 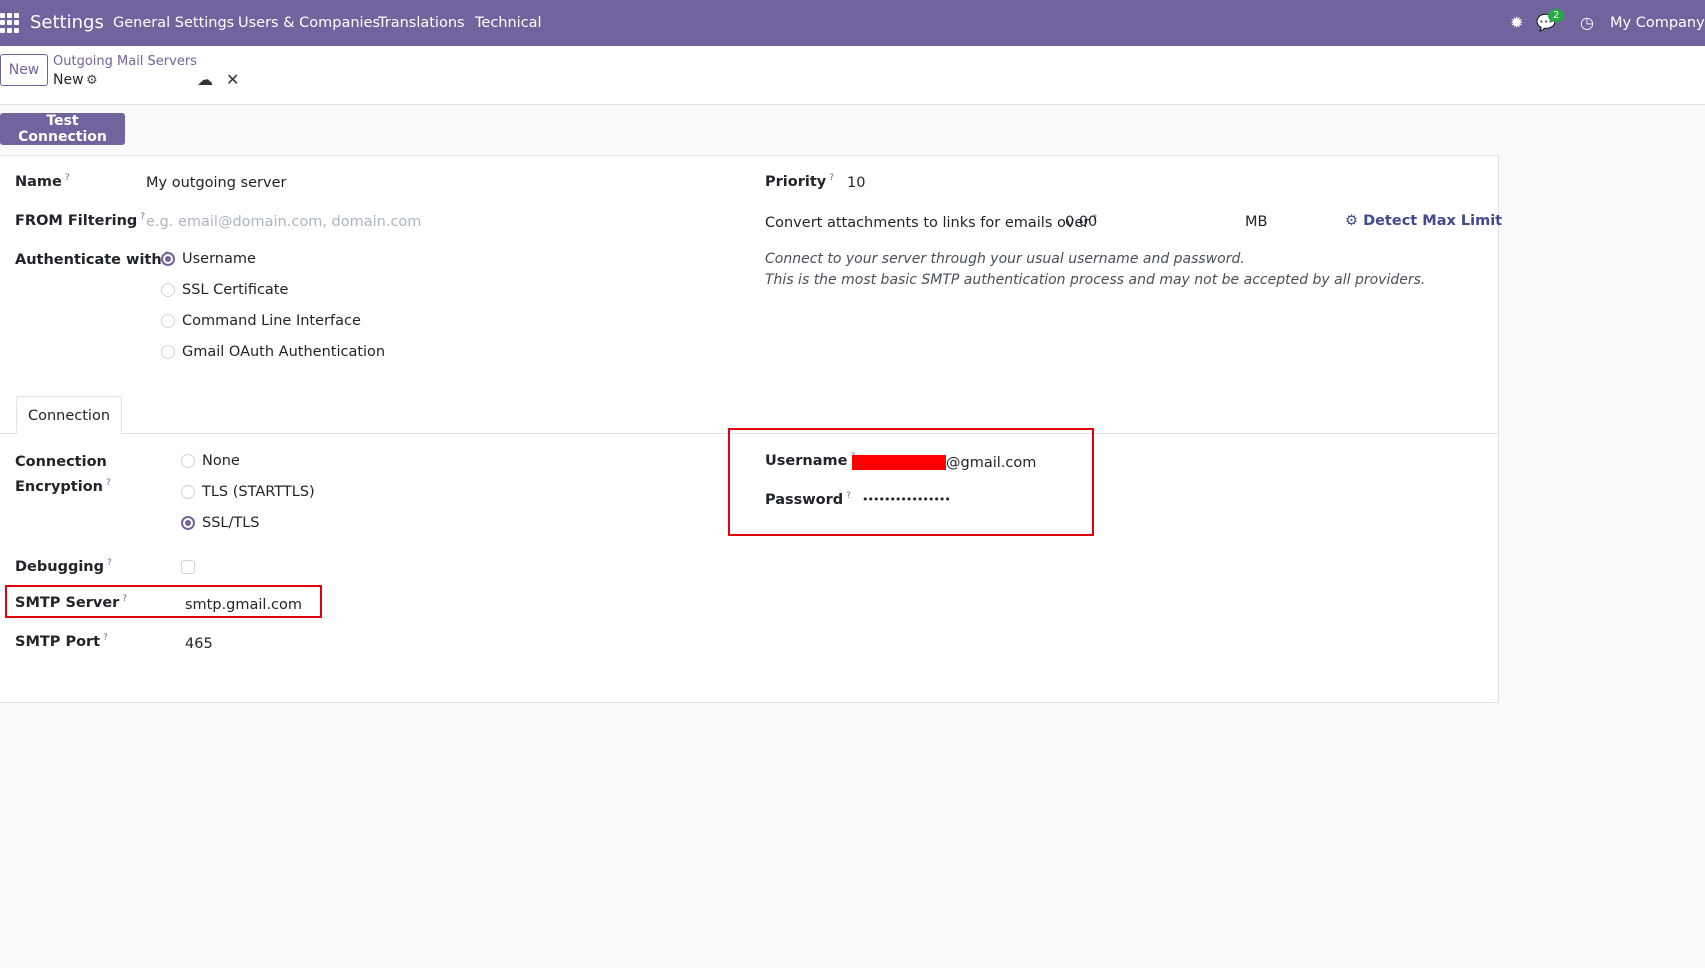 I want to click on actions-gear-icon: ⚙, so click(x=92, y=80).